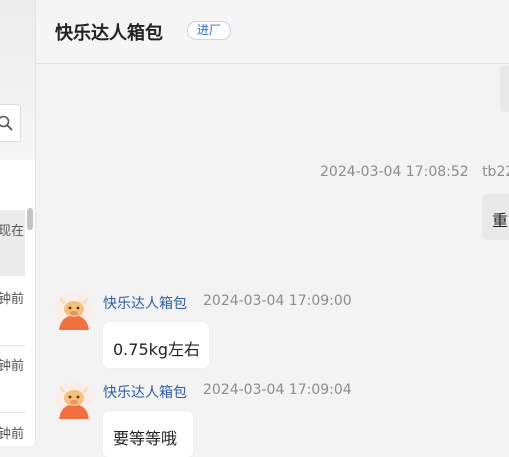  I want to click on outgoing-message-bubble: 重, so click(495, 217).